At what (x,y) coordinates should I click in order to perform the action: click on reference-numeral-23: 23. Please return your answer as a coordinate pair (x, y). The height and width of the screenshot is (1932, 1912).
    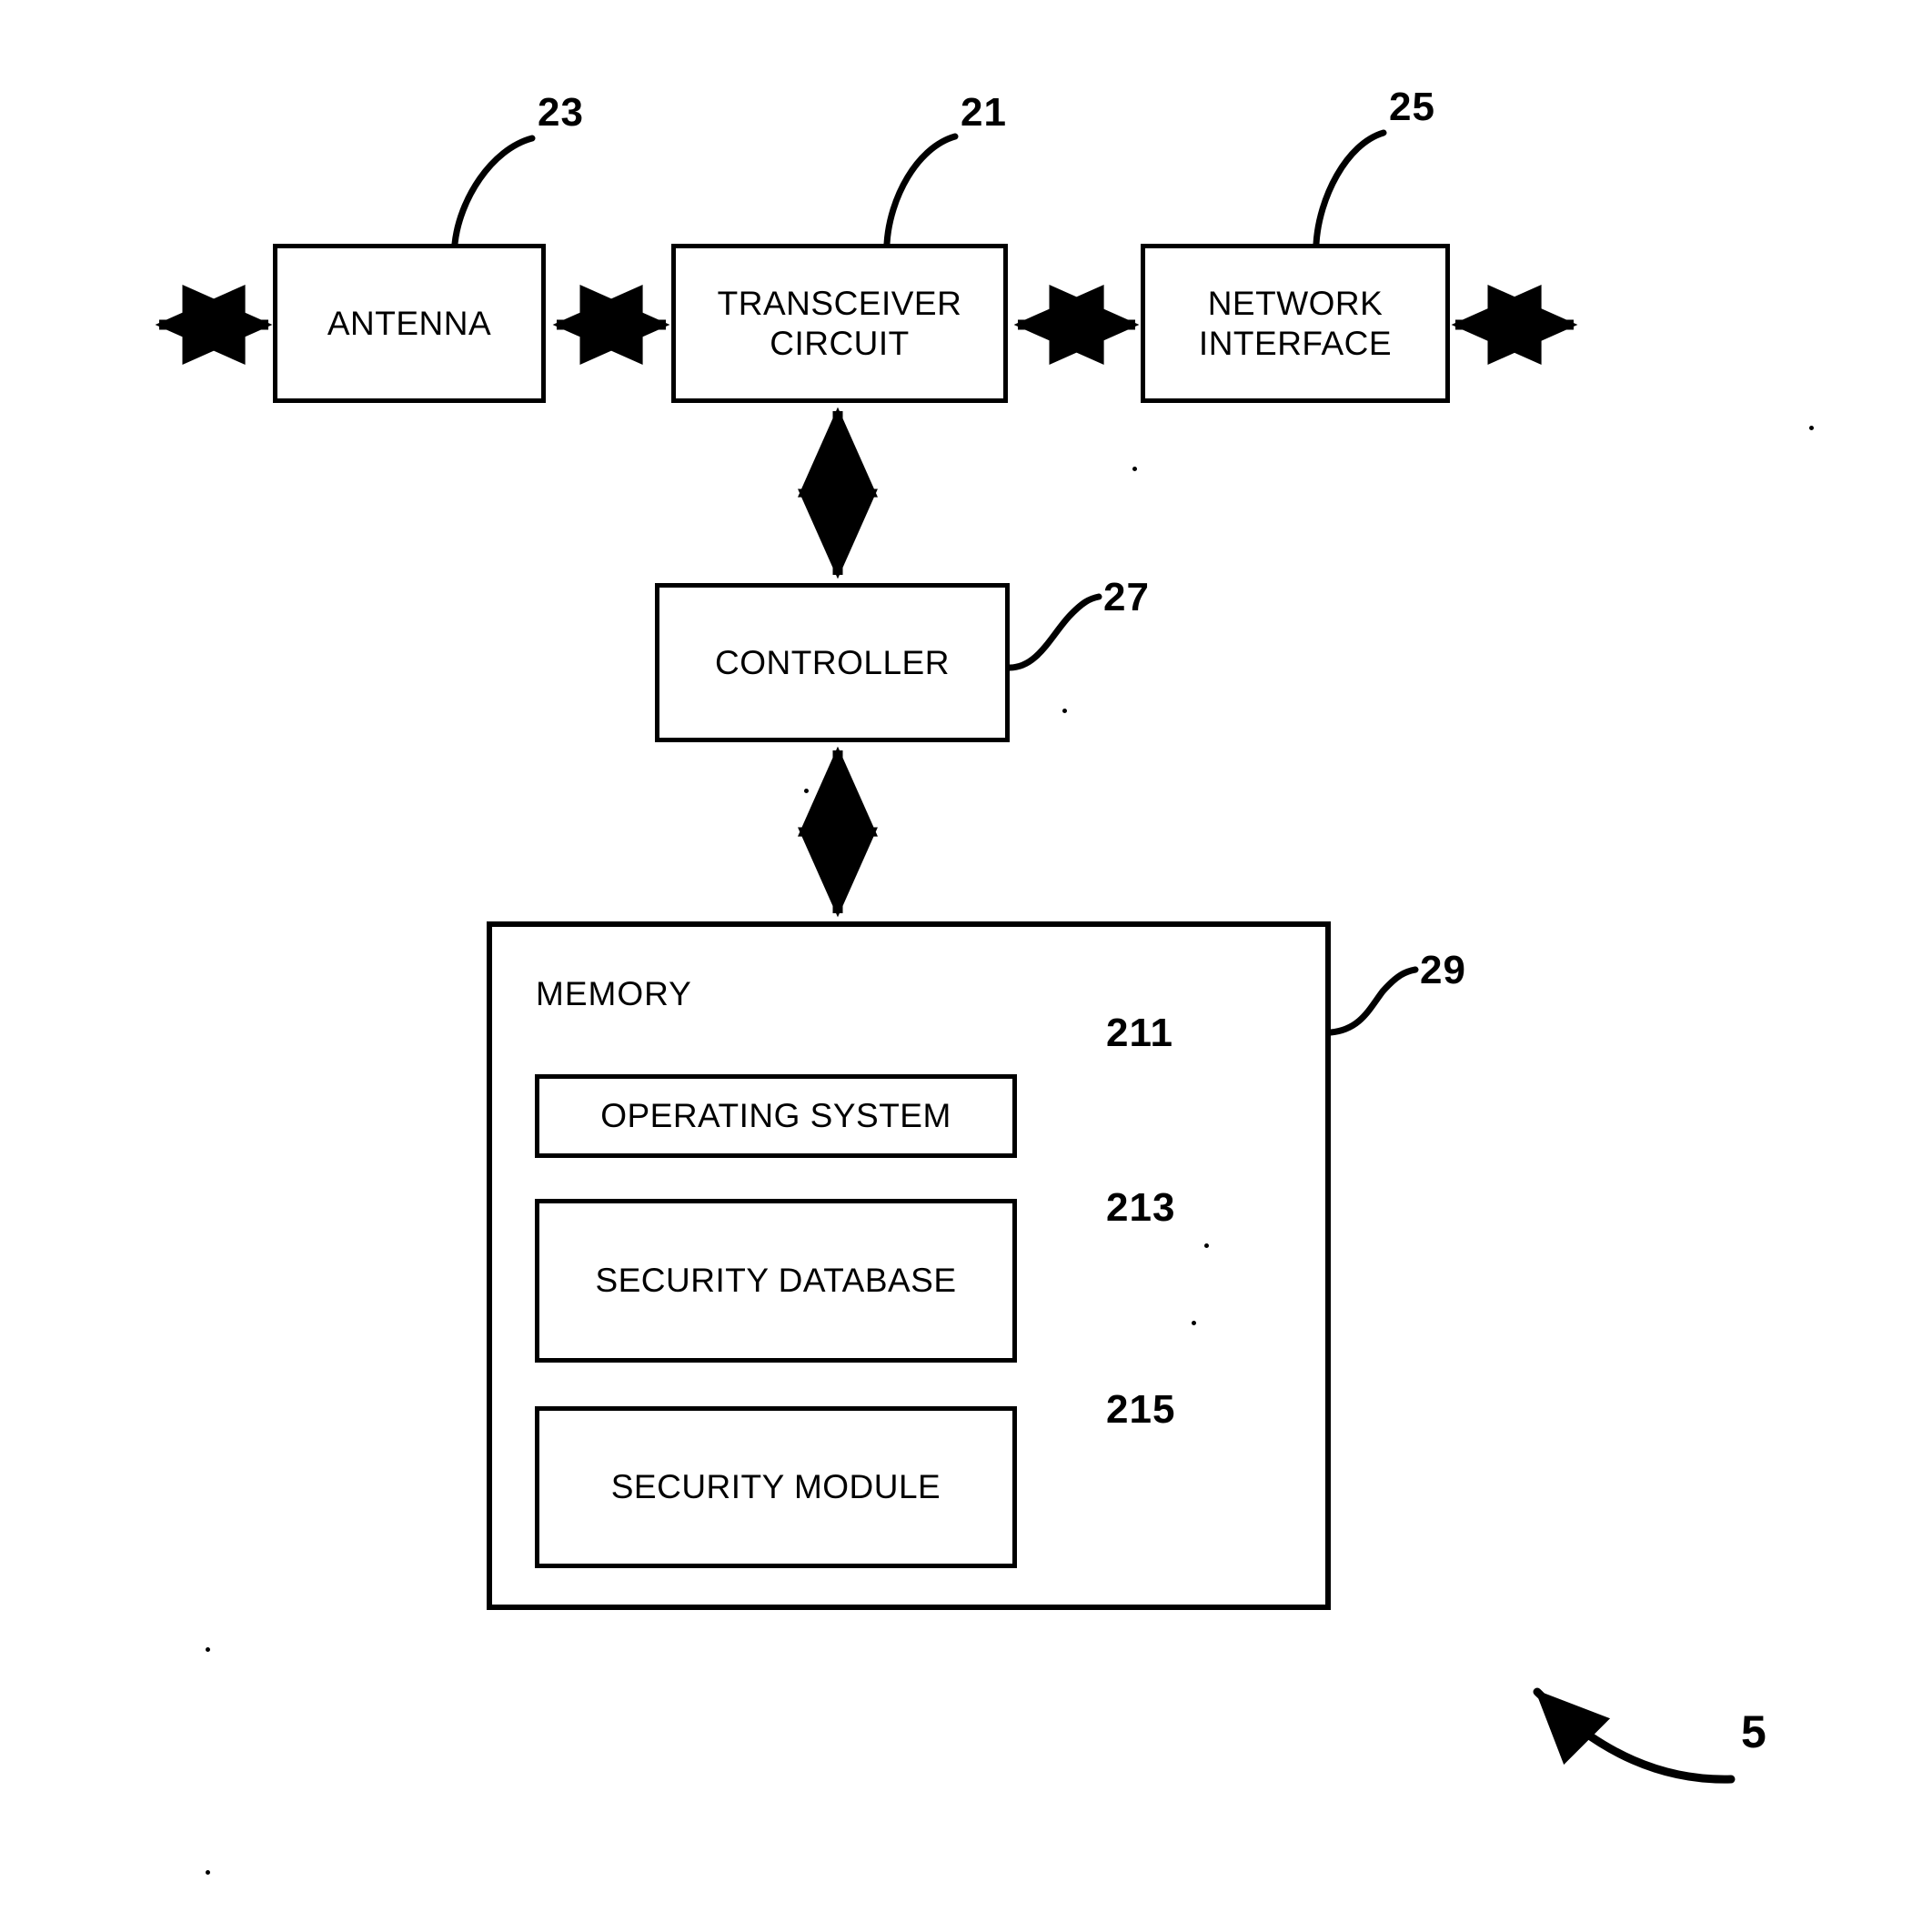
    Looking at the image, I should click on (561, 112).